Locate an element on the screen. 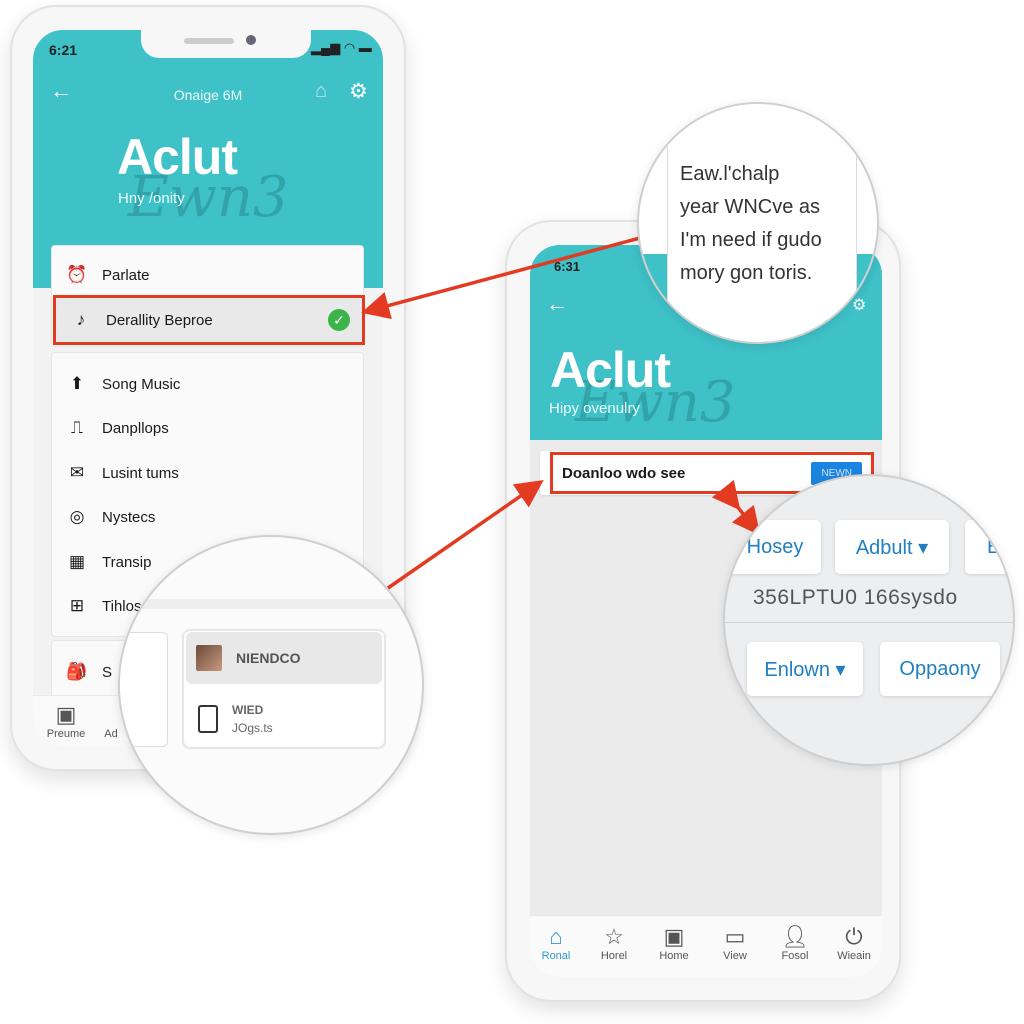 Image resolution: width=1024 pixels, height=1024 pixels. avatar is located at coordinates (209, 658).